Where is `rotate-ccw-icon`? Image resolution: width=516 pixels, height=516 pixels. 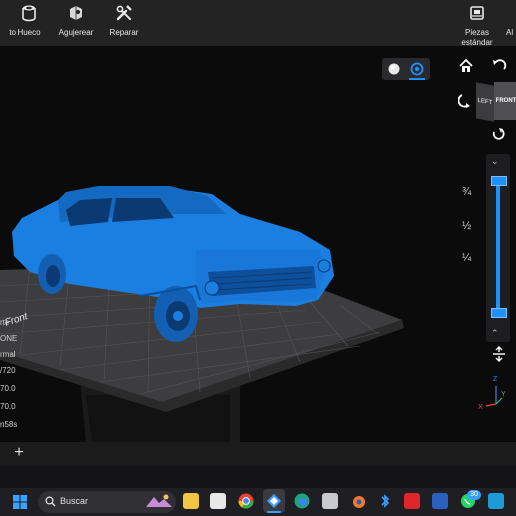
rotate-ccw-icon is located at coordinates (499, 66).